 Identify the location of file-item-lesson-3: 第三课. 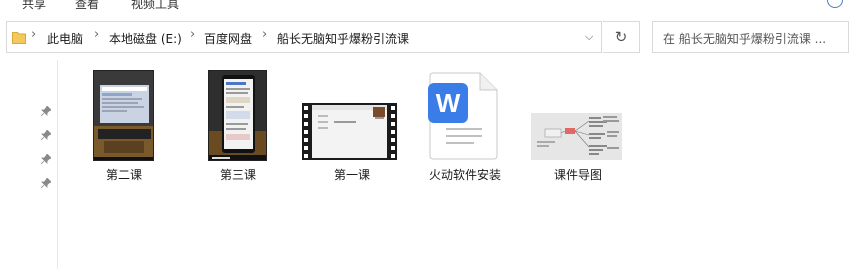
(238, 126).